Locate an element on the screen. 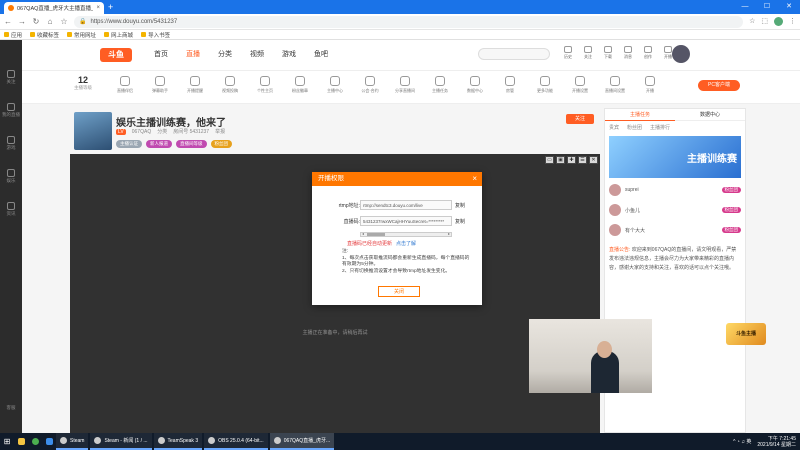 The image size is (800, 450). maximize-button: ☐ is located at coordinates (767, 7).